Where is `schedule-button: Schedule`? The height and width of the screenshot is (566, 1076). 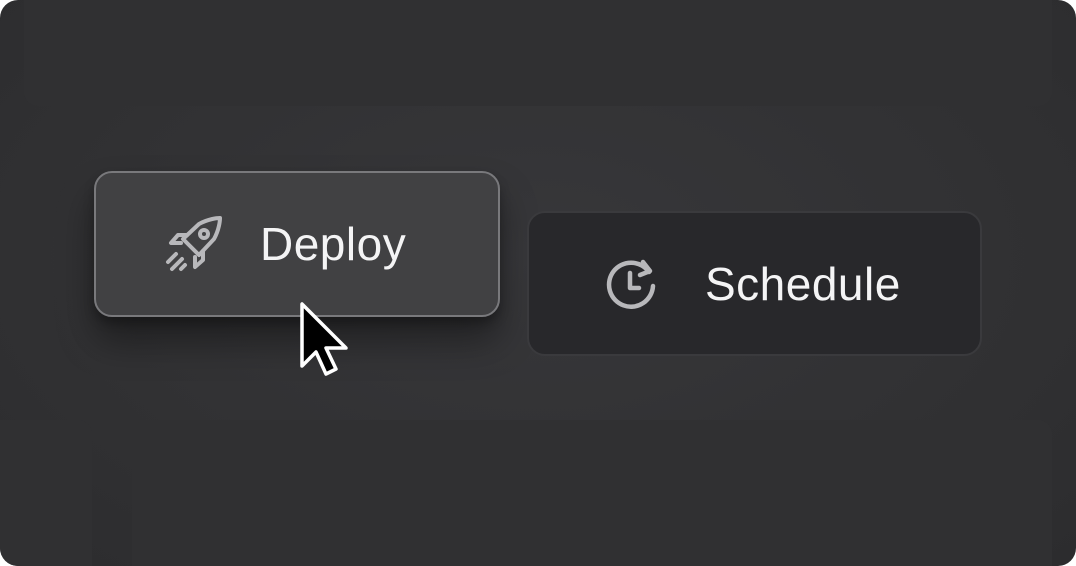 schedule-button: Schedule is located at coordinates (754, 283).